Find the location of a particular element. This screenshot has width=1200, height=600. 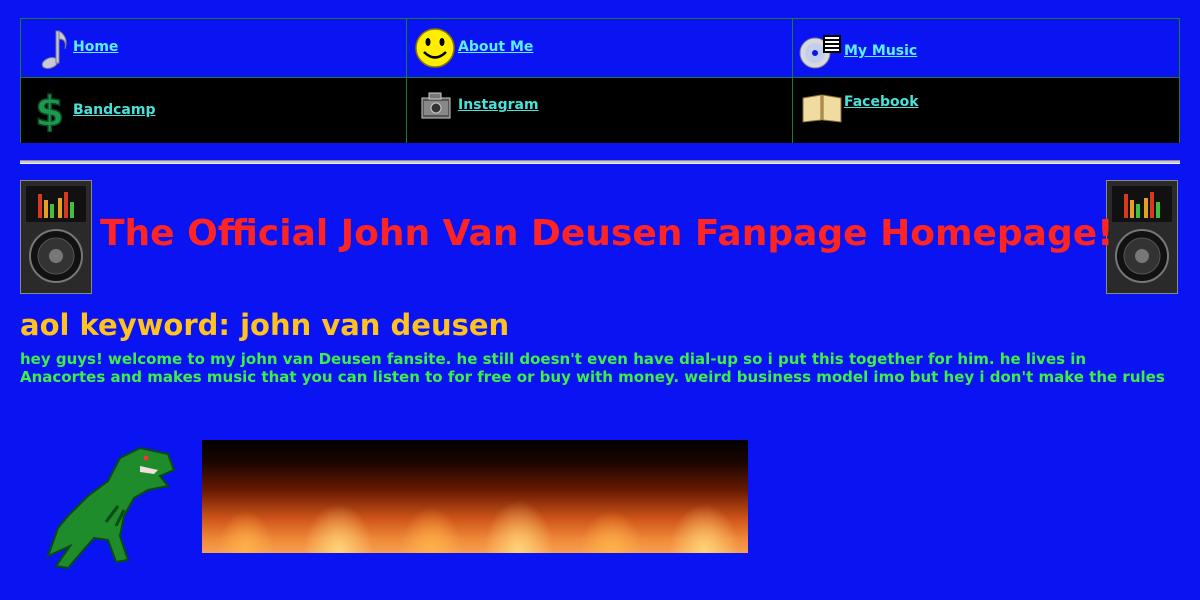

aol-keyword-heading: aol keyword: john van deusen is located at coordinates (265, 325).